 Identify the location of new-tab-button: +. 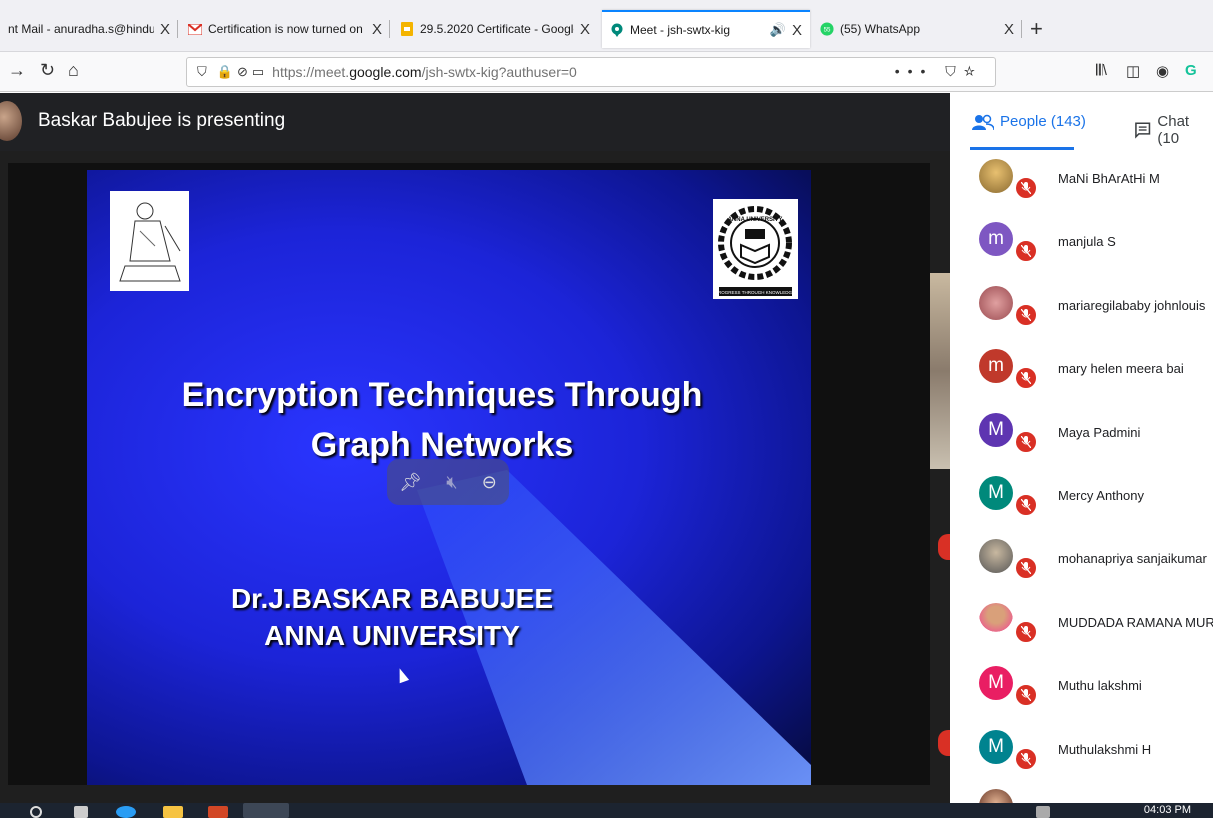
(1036, 29).